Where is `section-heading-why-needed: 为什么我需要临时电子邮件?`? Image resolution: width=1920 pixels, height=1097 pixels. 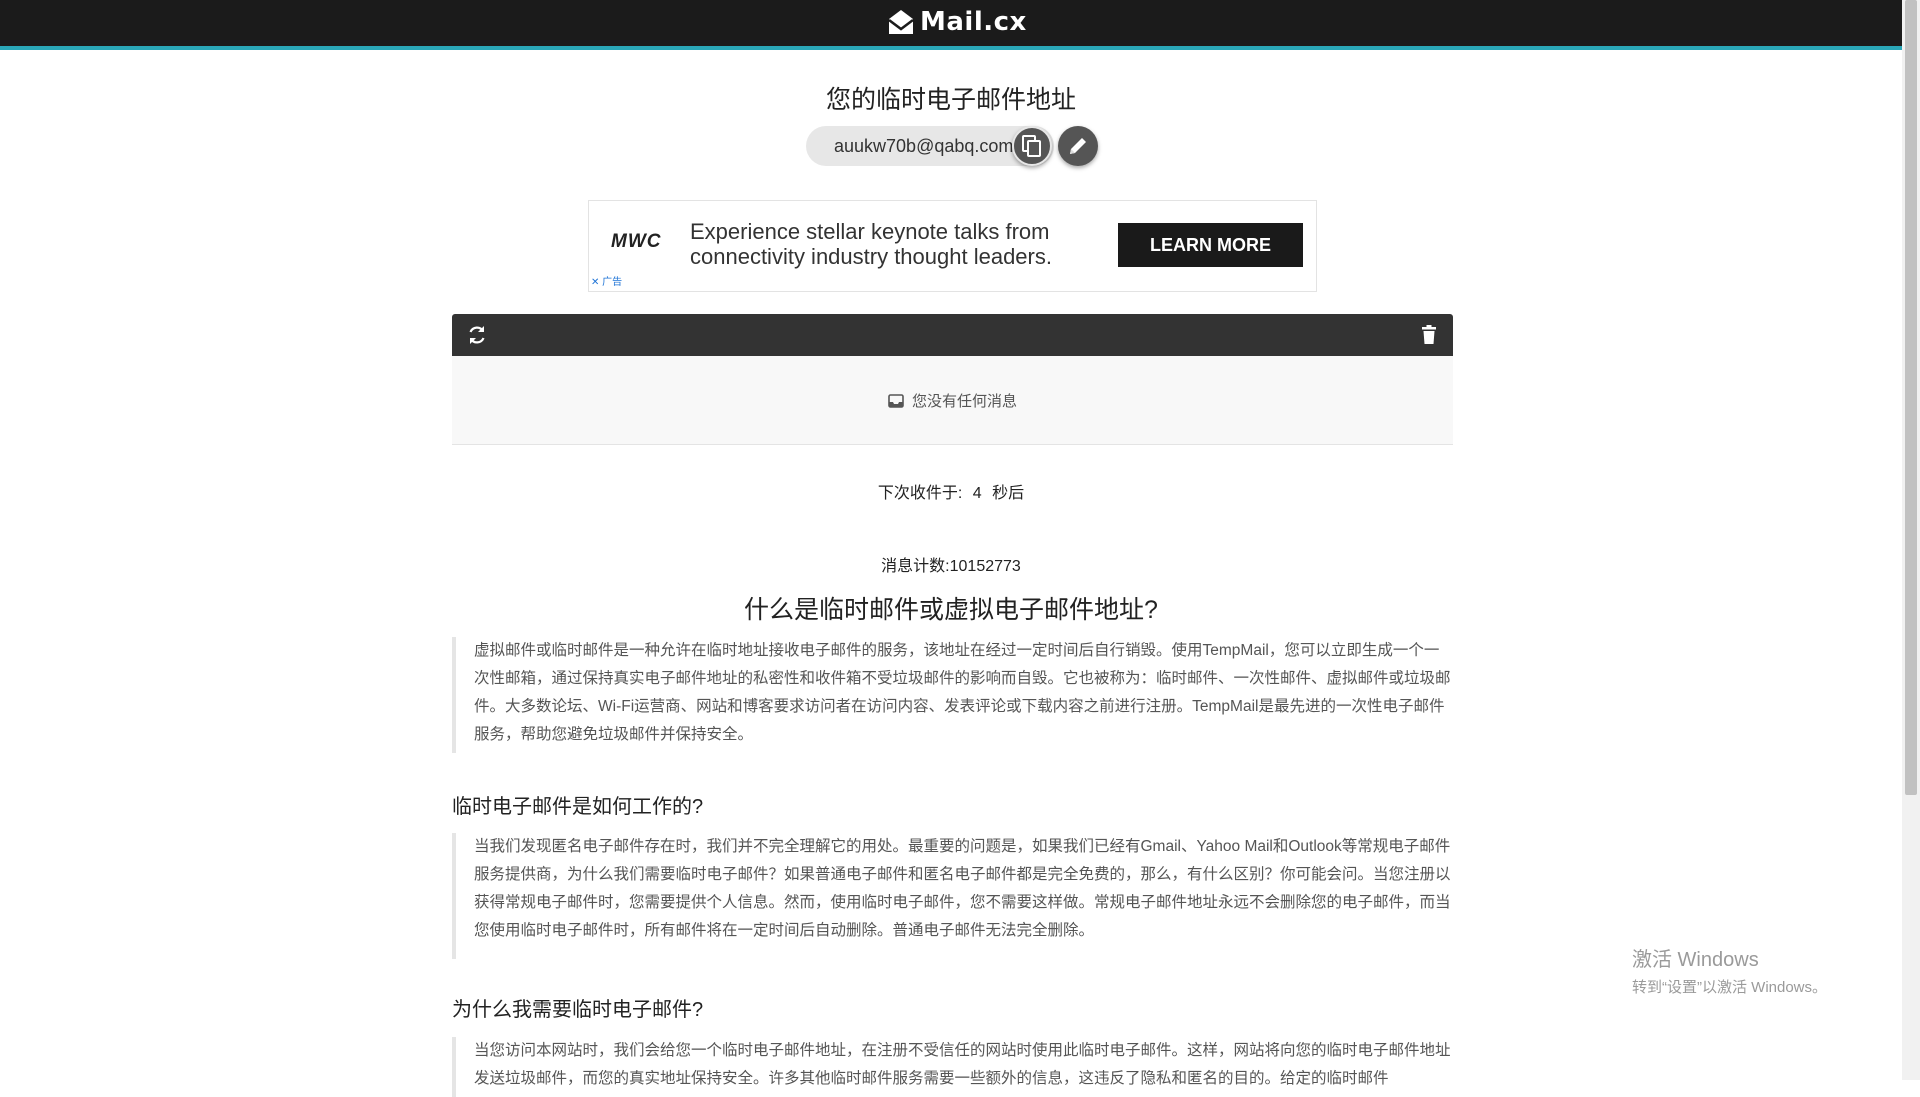
section-heading-why-needed: 为什么我需要临时电子邮件? is located at coordinates (578, 1010).